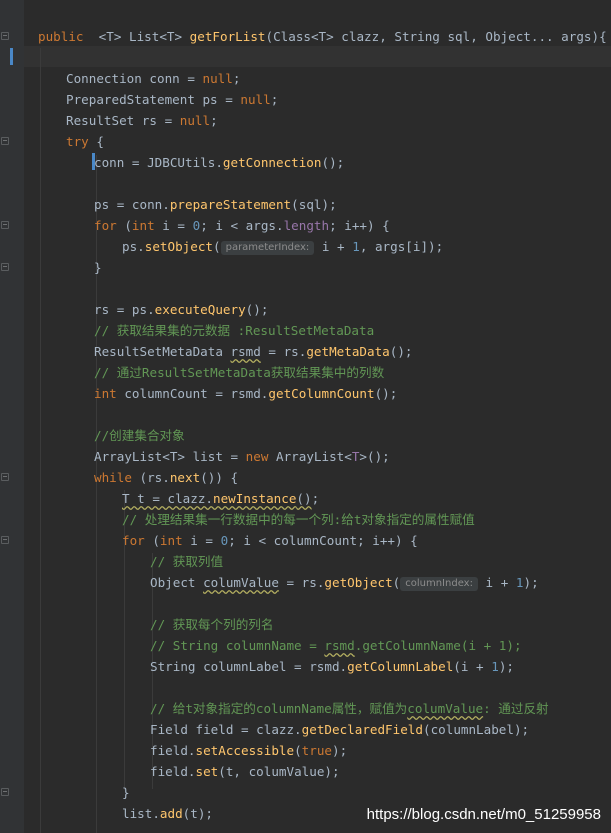 The height and width of the screenshot is (833, 611). Describe the element at coordinates (242, 225) in the screenshot. I see `code-text: ; i < args.` at that location.